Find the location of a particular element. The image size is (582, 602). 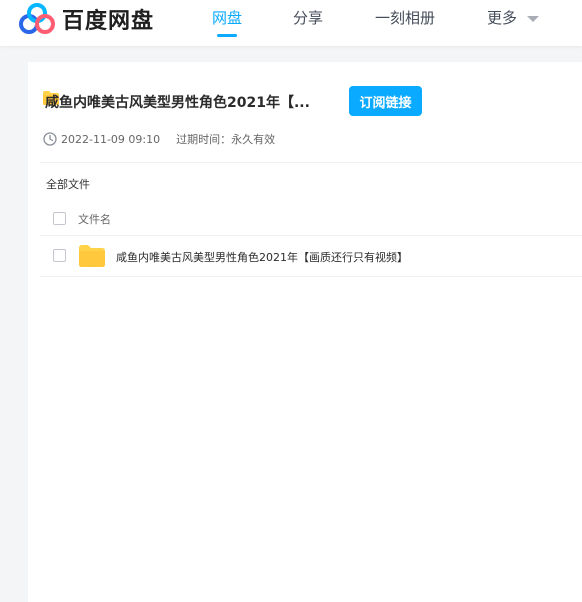

top-navigation-bar: 百度网盘 网盘 分享 一刻相册 更多 is located at coordinates (291, 23).